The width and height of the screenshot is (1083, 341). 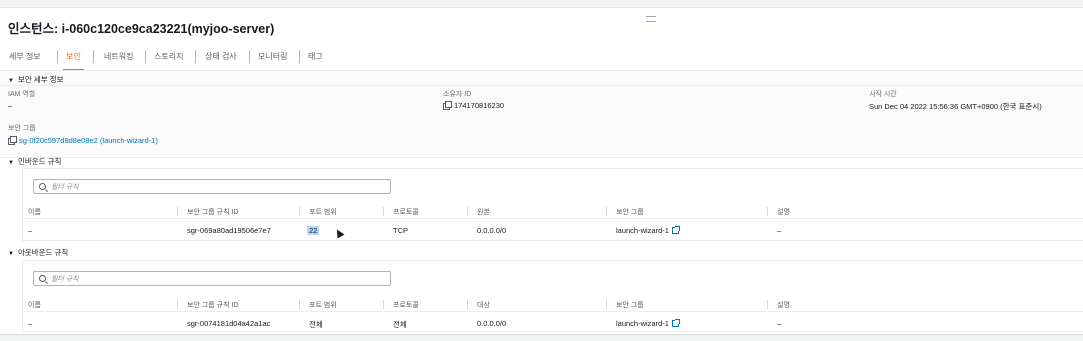 I want to click on tab-tags: 태그, so click(x=315, y=56).